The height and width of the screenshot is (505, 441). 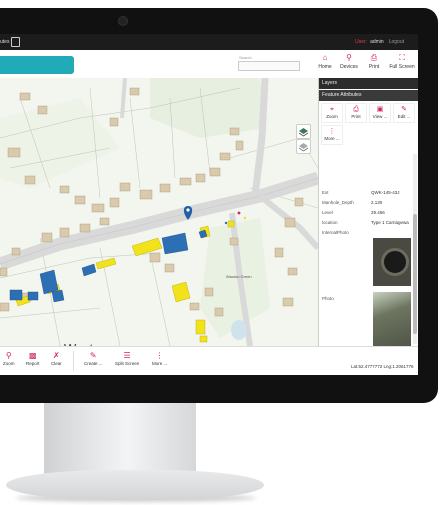 I want to click on feature-print-button: ⎙ Print, so click(x=356, y=113).